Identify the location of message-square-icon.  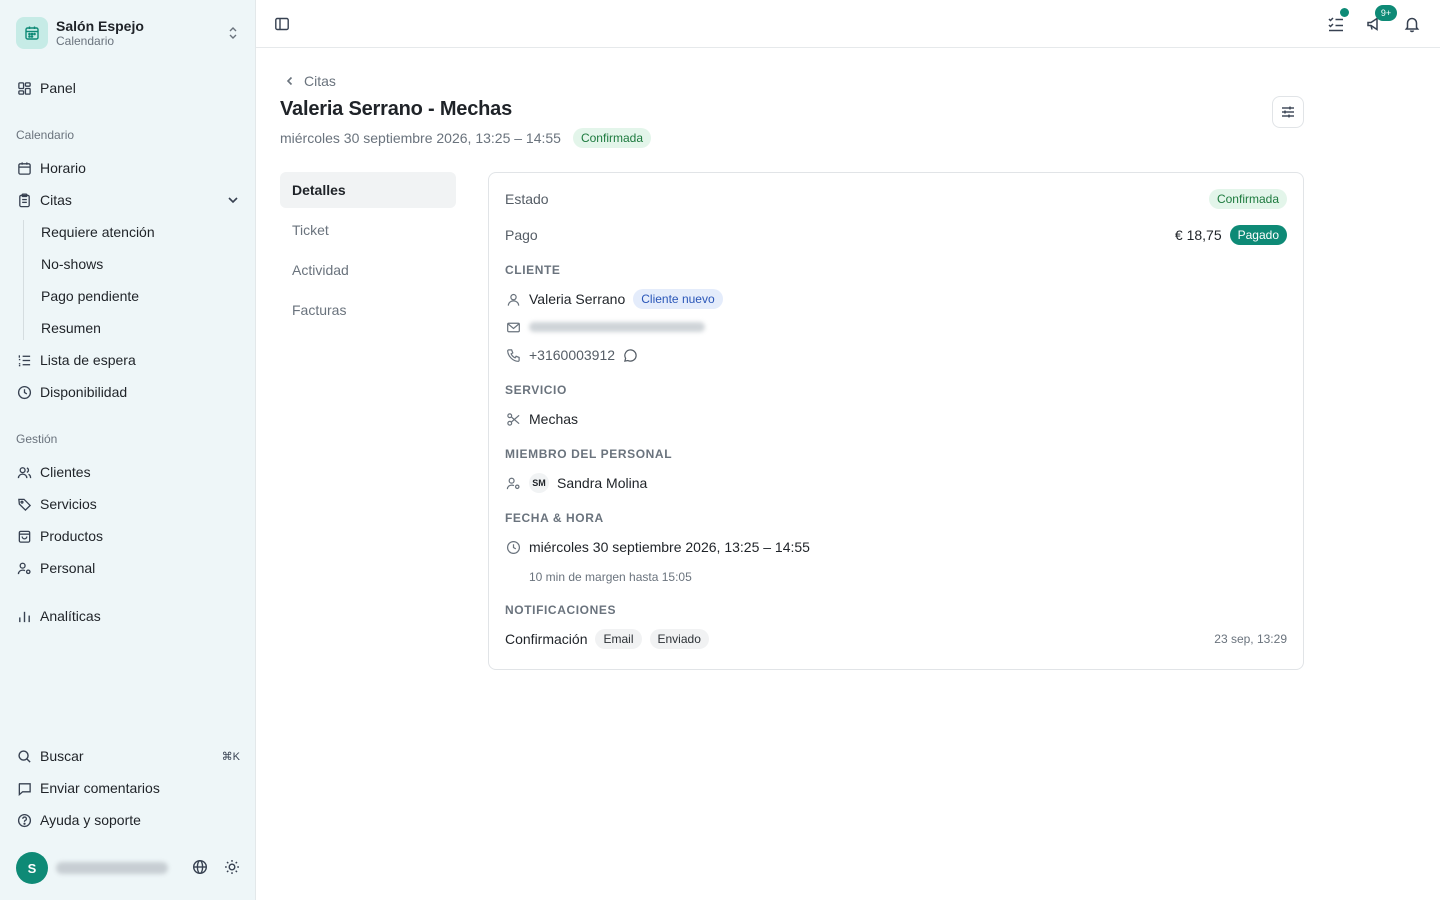
(24, 788).